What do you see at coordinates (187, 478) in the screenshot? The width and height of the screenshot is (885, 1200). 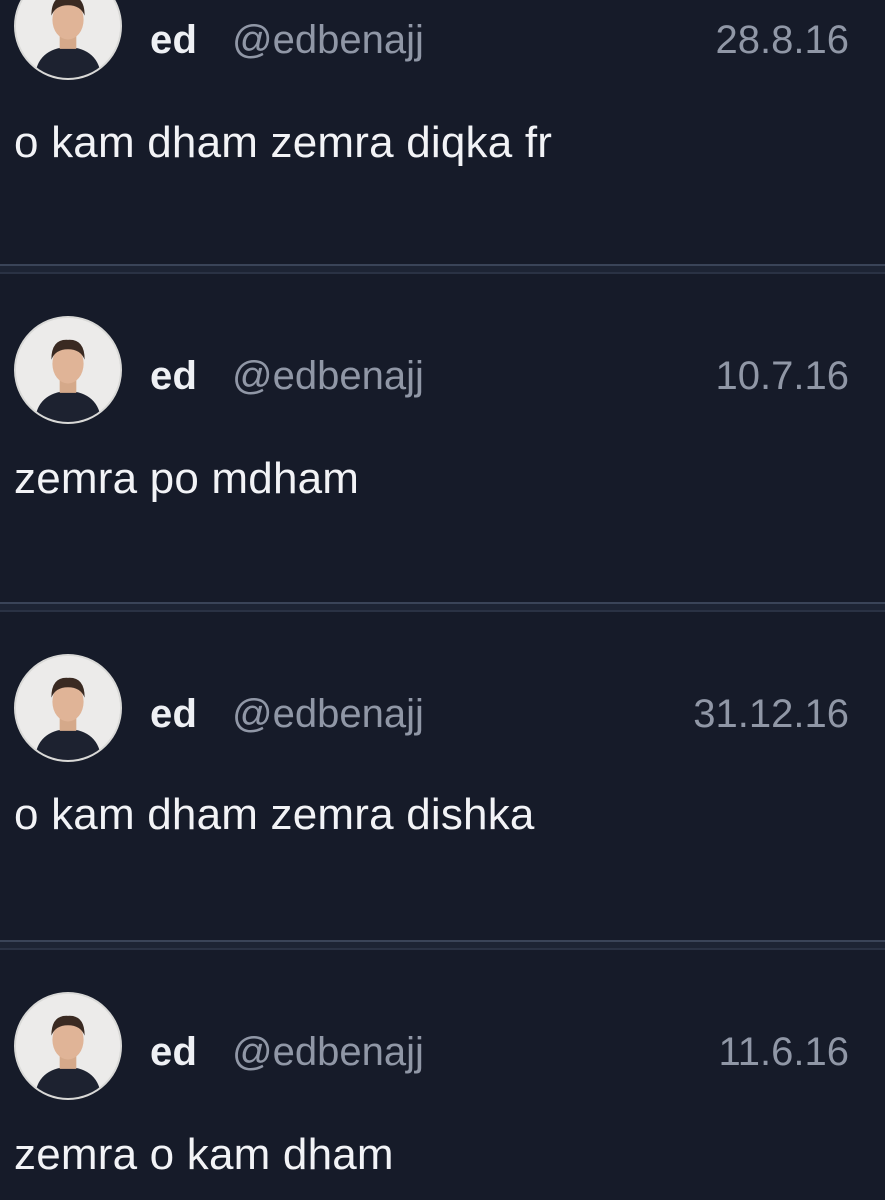 I see `tweet-text: zemra po mdham` at bounding box center [187, 478].